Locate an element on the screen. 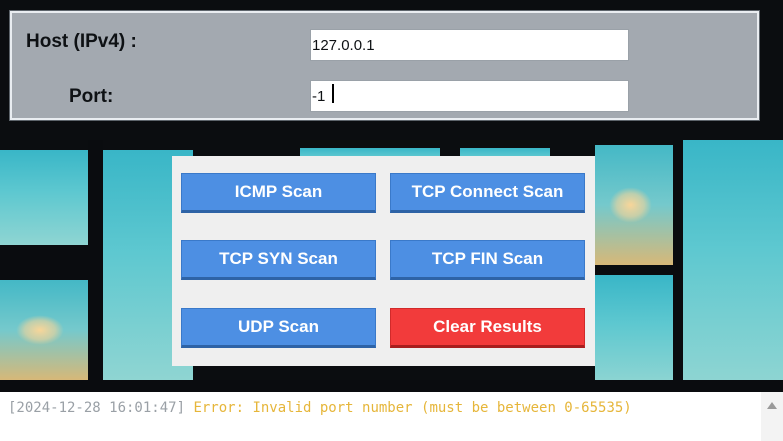  icmp-scan-button: ICMP Scan is located at coordinates (278, 193).